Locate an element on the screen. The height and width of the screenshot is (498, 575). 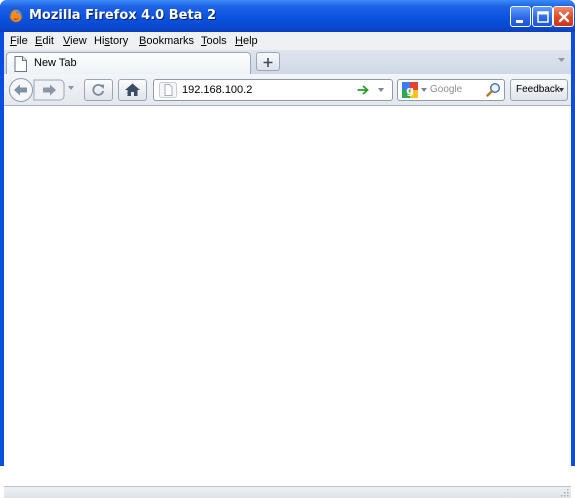
url-history-dropdown-icon is located at coordinates (381, 90).